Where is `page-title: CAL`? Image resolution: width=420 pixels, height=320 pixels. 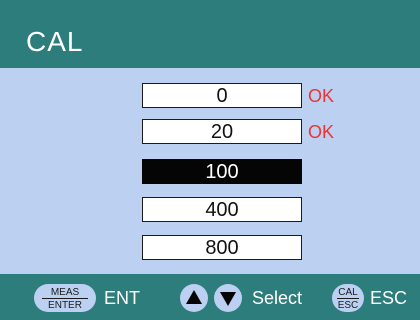
page-title: CAL is located at coordinates (55, 41).